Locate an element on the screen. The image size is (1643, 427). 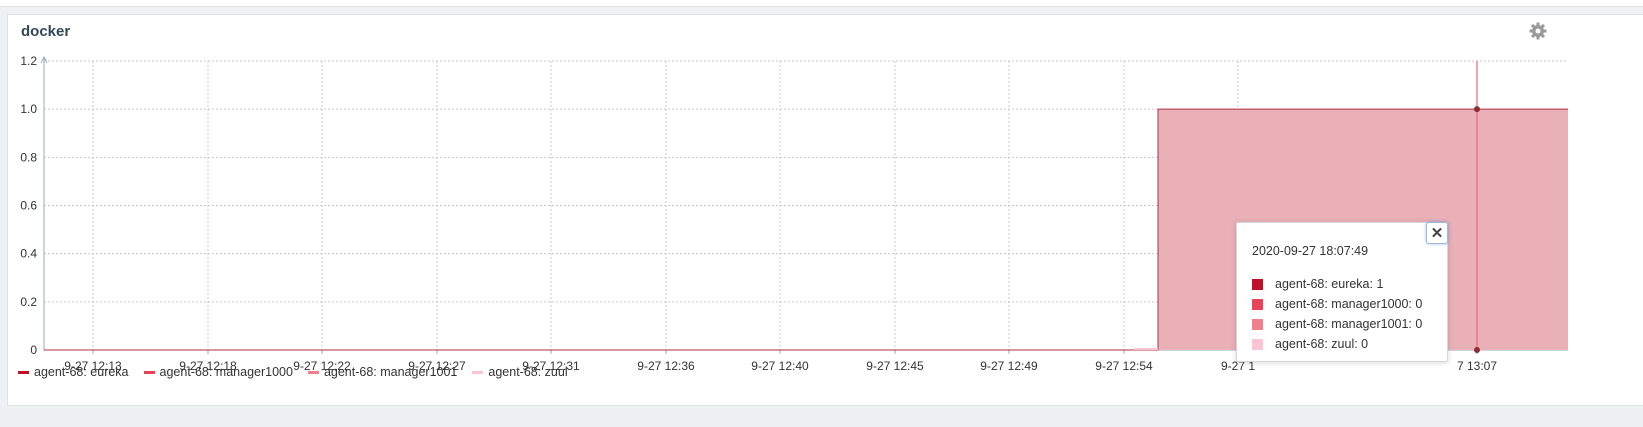
tooltip-row-label: agent-68: manager1000: 0 is located at coordinates (1349, 304).